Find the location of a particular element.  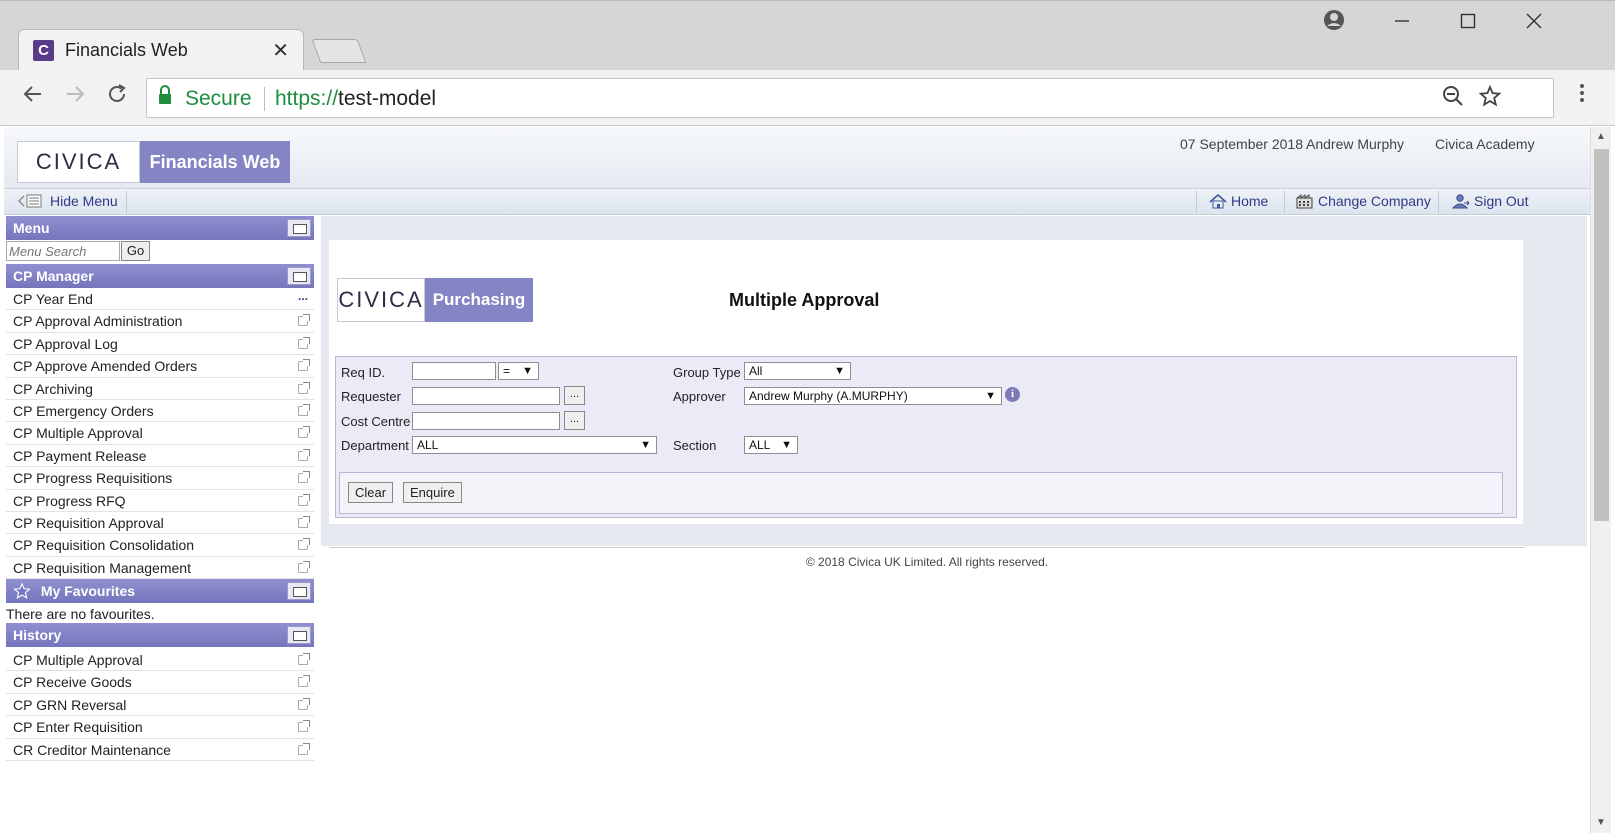

cp-manager-title: CP Manager is located at coordinates (53, 276).